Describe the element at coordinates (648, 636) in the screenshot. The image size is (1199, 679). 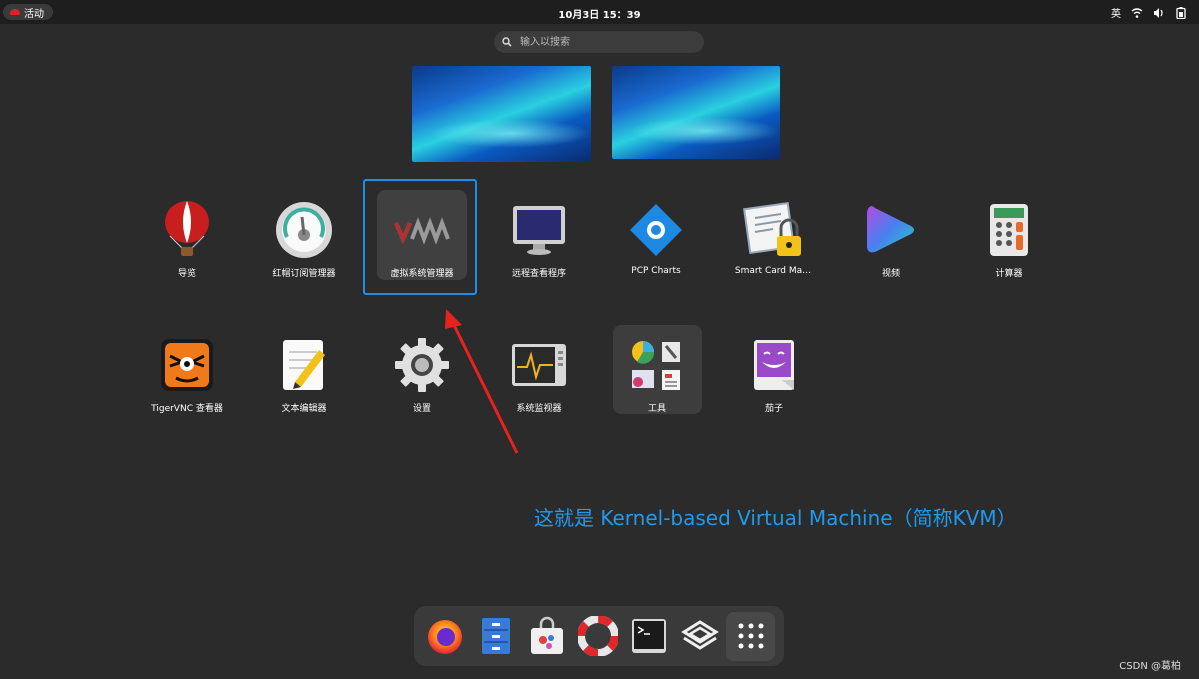
I see `terminal-icon` at that location.